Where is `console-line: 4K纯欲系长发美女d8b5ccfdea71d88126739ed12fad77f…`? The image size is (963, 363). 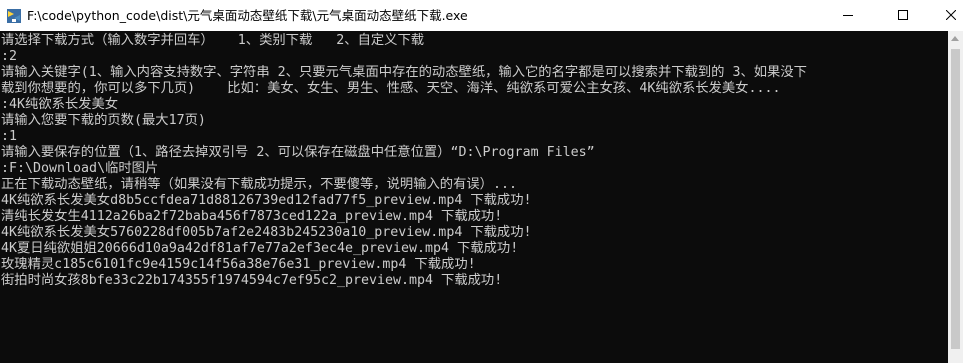 console-line: 4K纯欲系长发美女d8b5ccfdea71d88126739ed12fad77f… is located at coordinates (266, 200).